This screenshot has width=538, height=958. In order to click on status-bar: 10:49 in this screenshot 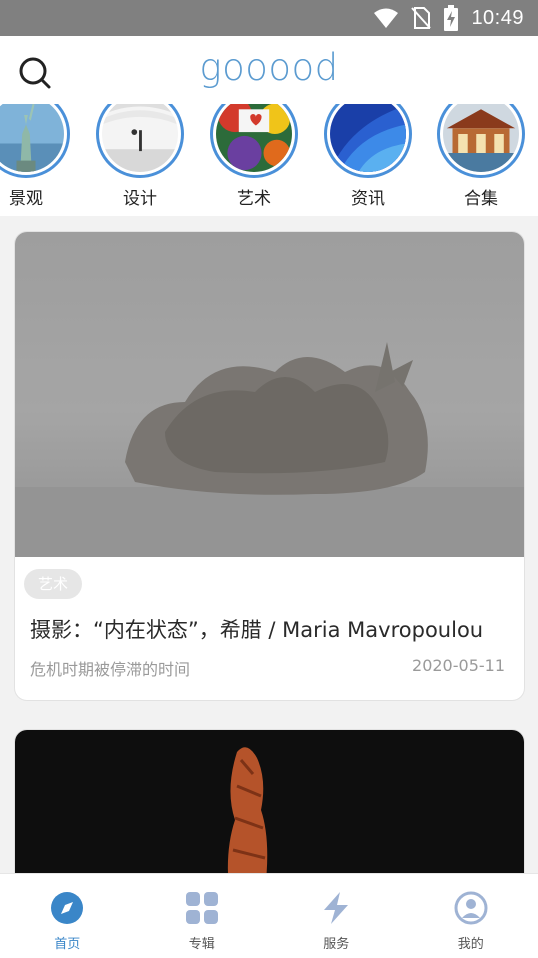, I will do `click(269, 18)`.